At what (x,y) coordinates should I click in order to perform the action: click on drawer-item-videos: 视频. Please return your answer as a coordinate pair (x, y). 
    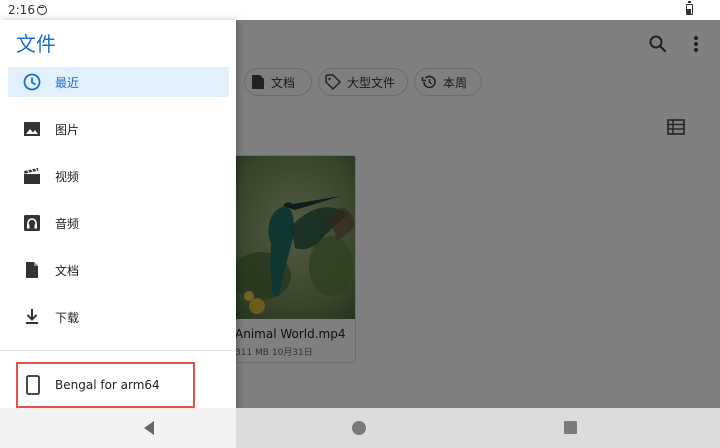
    Looking at the image, I should click on (118, 176).